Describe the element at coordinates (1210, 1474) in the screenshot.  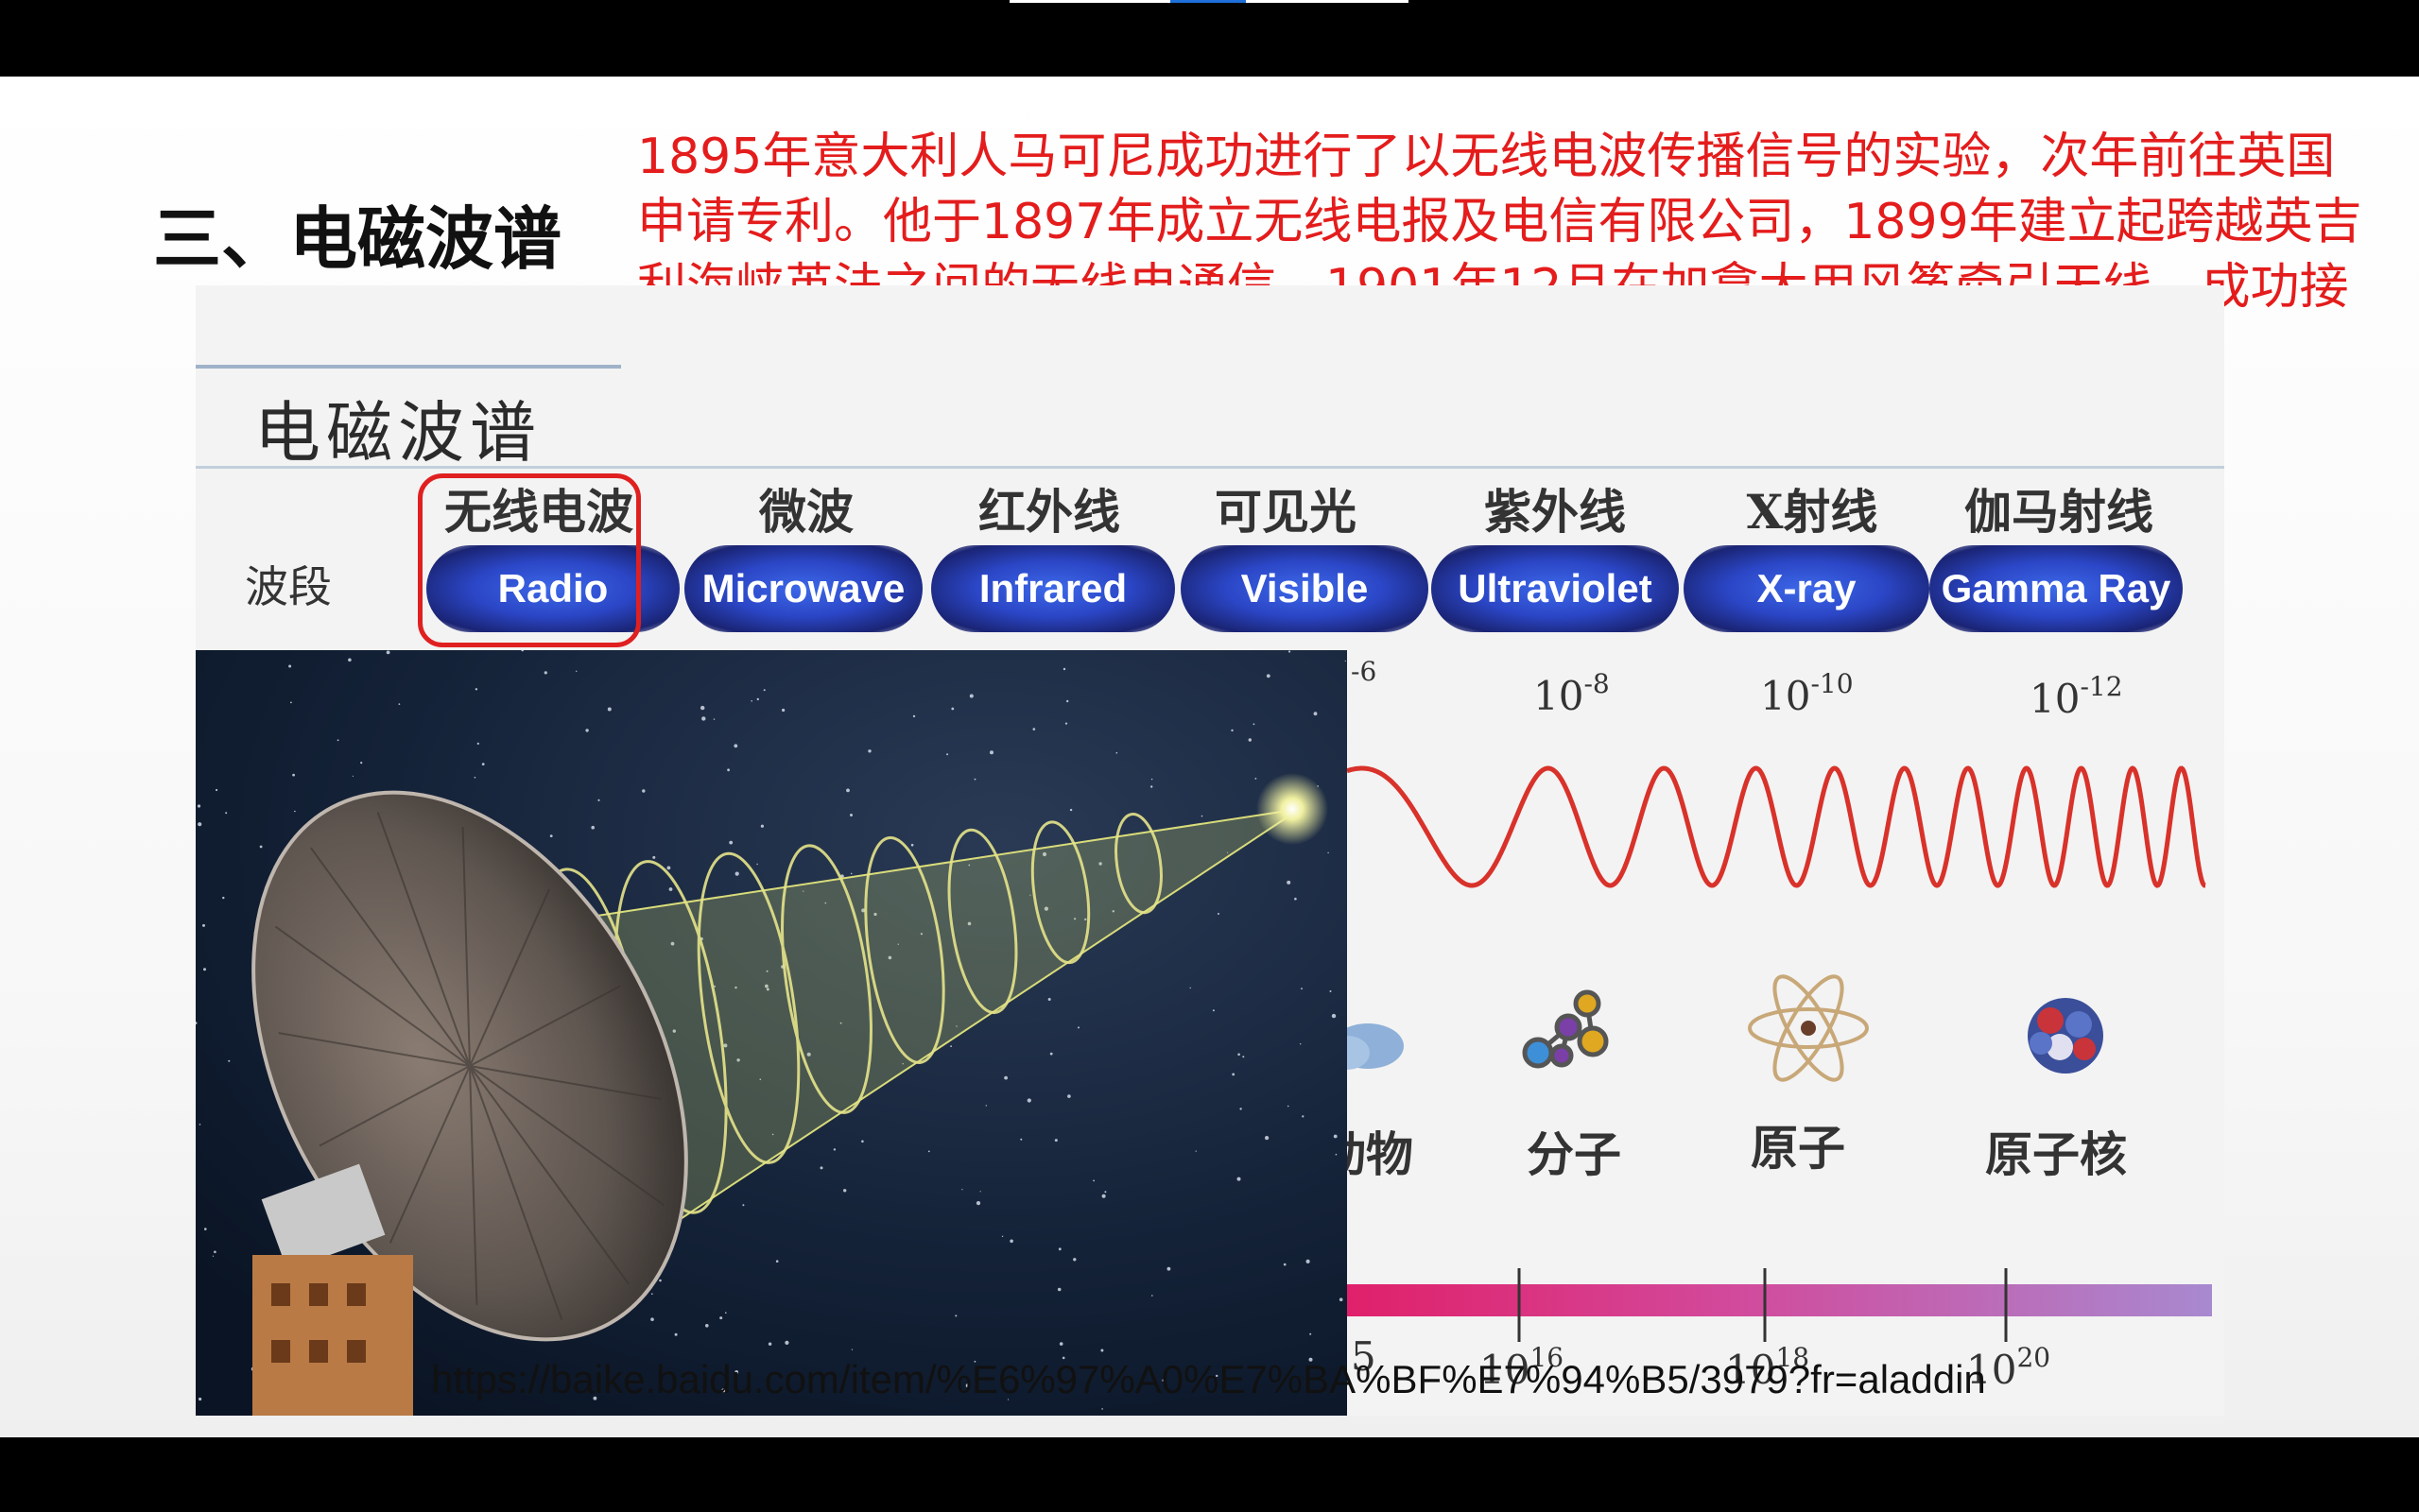
I see `bottom-bar` at that location.